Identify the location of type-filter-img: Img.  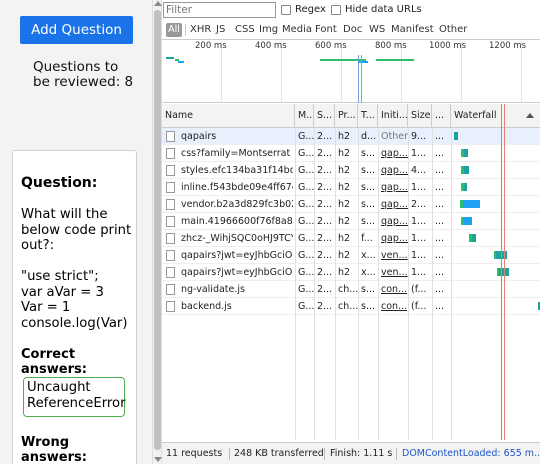
(268, 29).